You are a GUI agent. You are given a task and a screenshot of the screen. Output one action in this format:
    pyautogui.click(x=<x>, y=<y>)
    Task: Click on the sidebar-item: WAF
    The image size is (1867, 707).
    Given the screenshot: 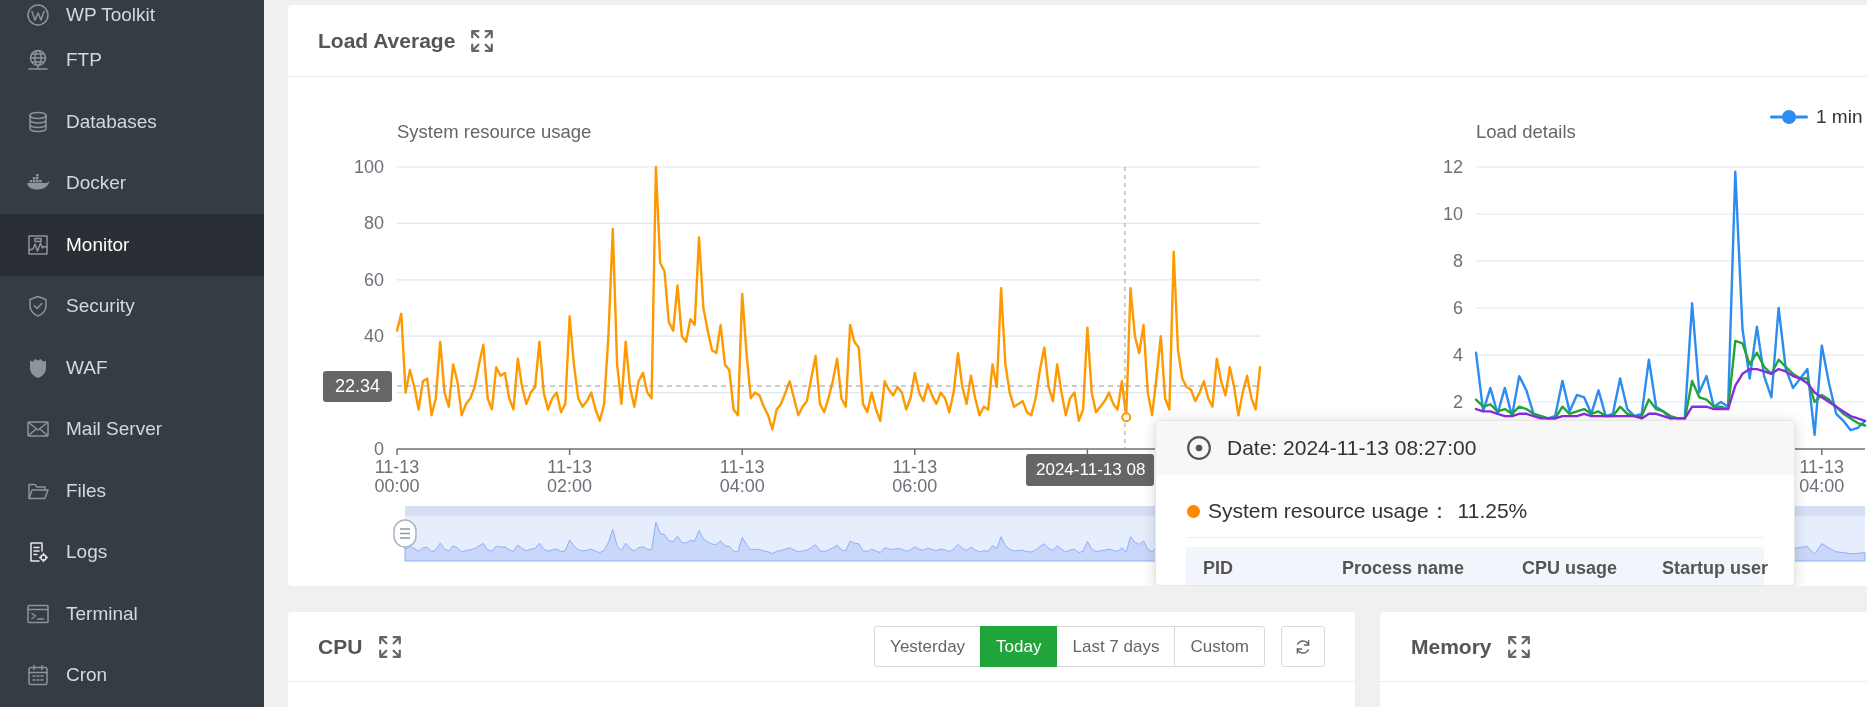 What is the action you would take?
    pyautogui.click(x=132, y=368)
    